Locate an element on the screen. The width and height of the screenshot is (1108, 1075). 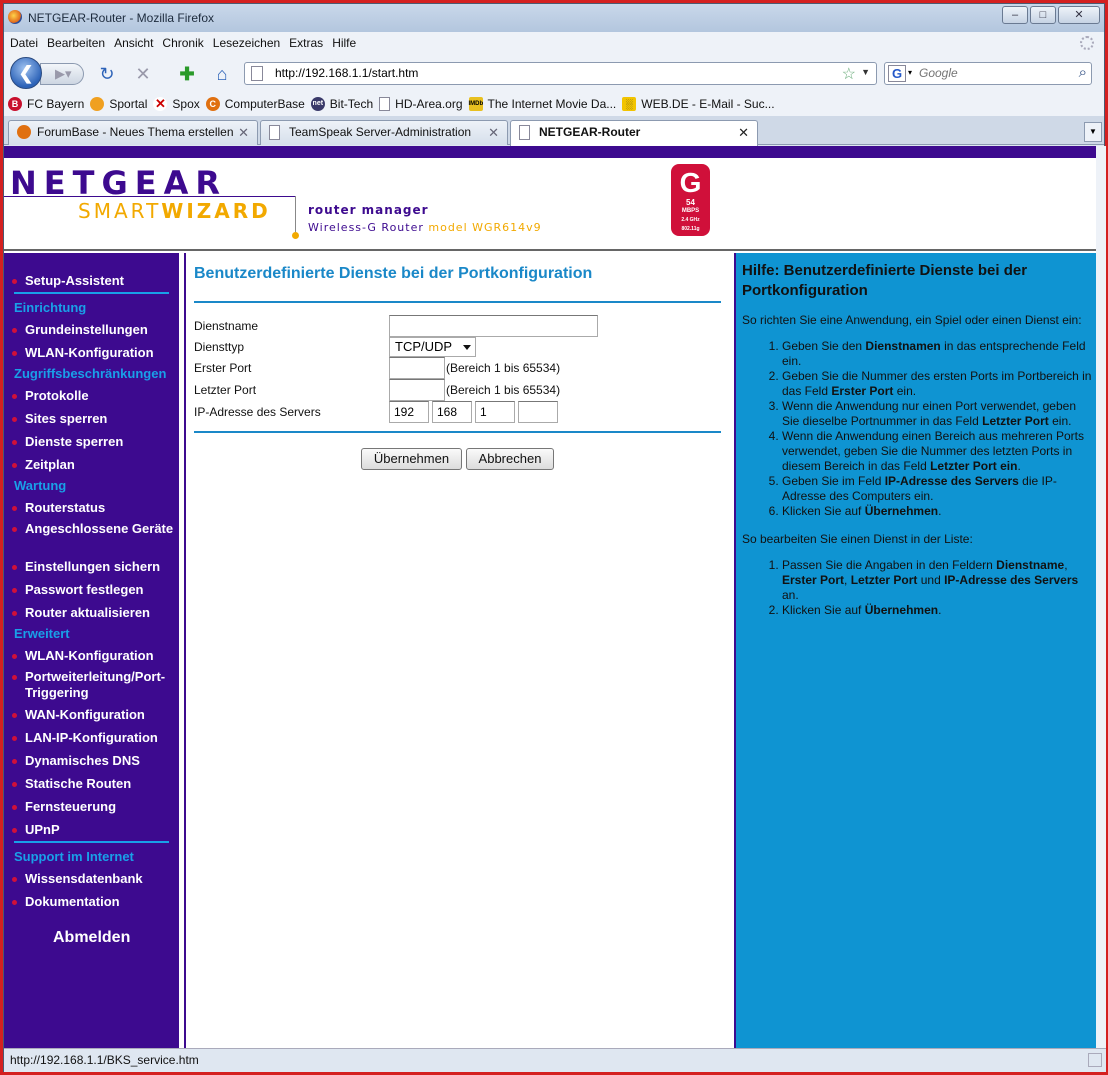
sidebar-item-sites-sperren: Sites sperren is located at coordinates (94, 419).